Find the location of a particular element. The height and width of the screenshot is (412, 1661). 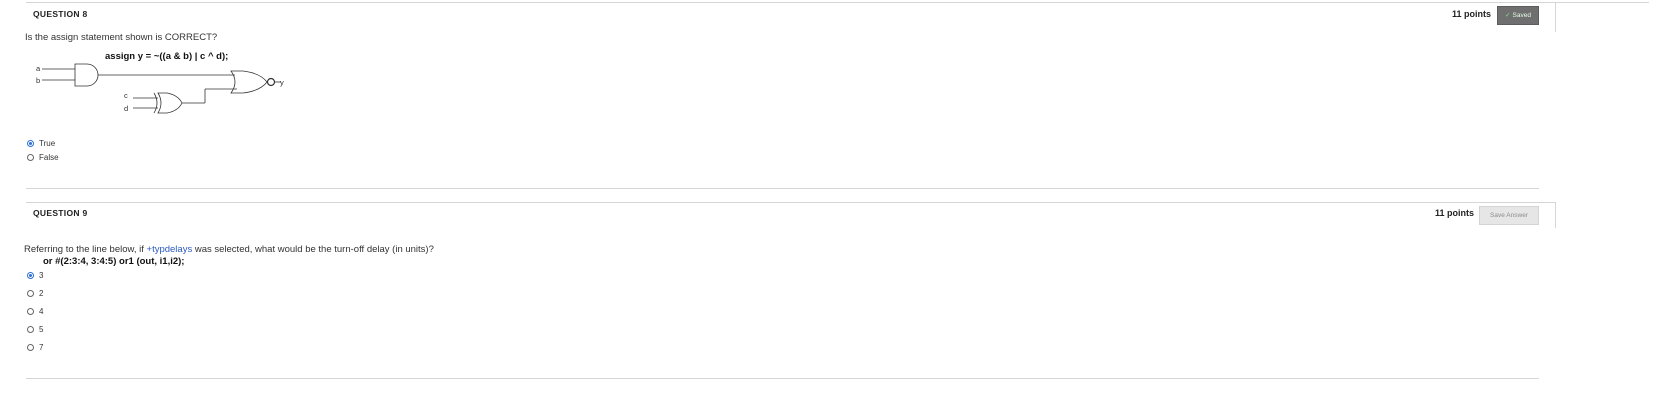

input-c-label: c is located at coordinates (126, 95).